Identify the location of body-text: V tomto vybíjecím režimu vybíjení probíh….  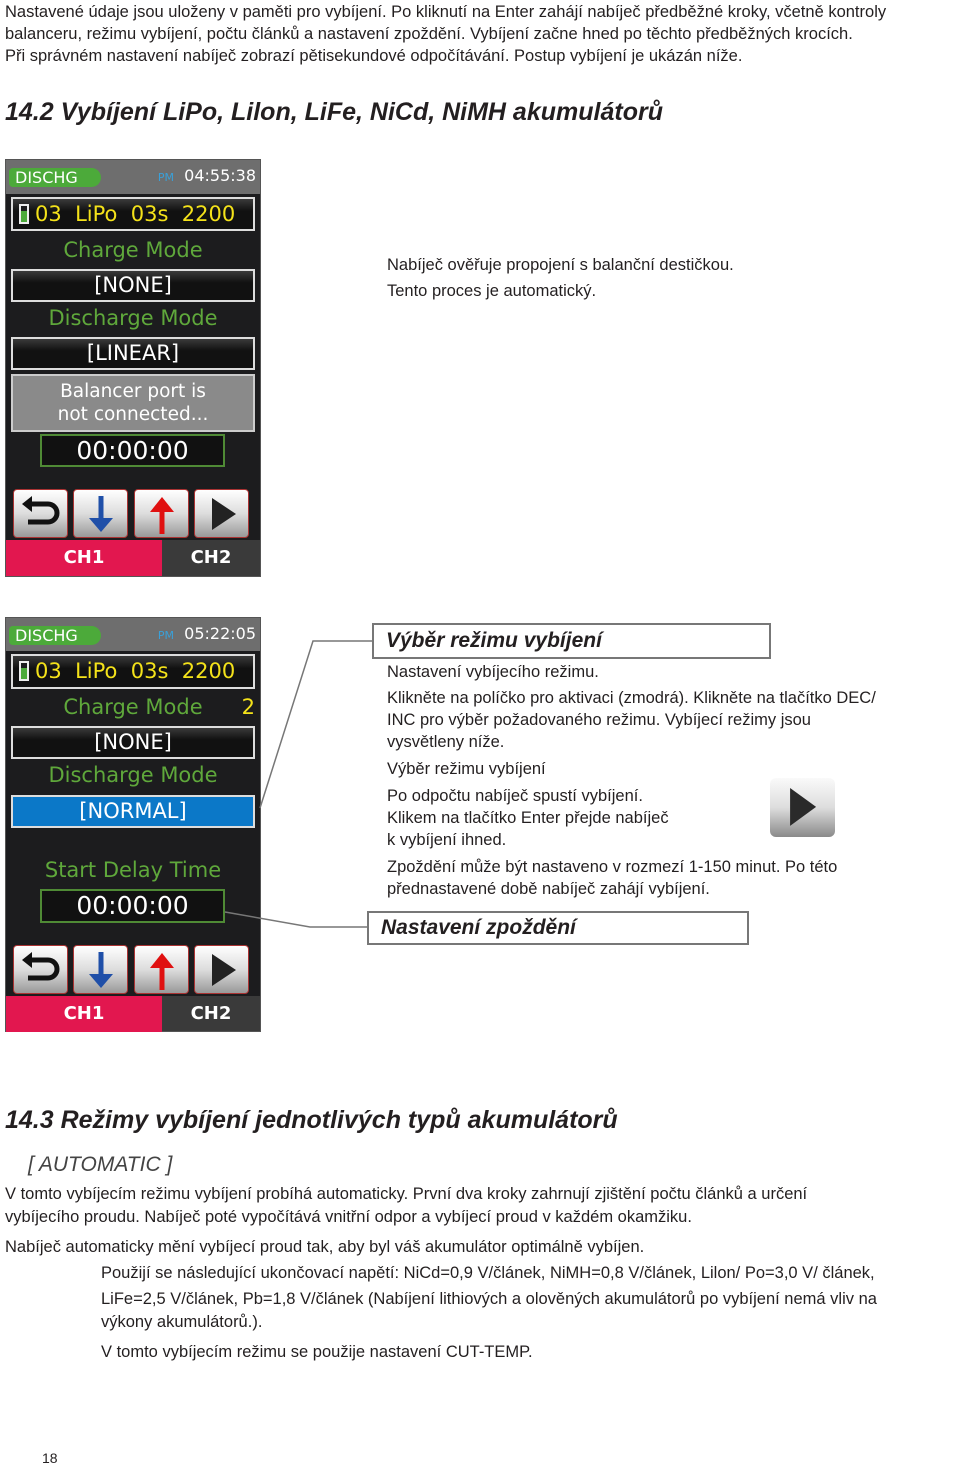
(406, 1194).